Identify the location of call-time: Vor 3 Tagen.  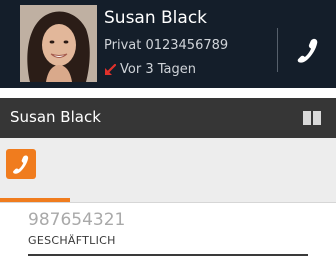
(158, 69).